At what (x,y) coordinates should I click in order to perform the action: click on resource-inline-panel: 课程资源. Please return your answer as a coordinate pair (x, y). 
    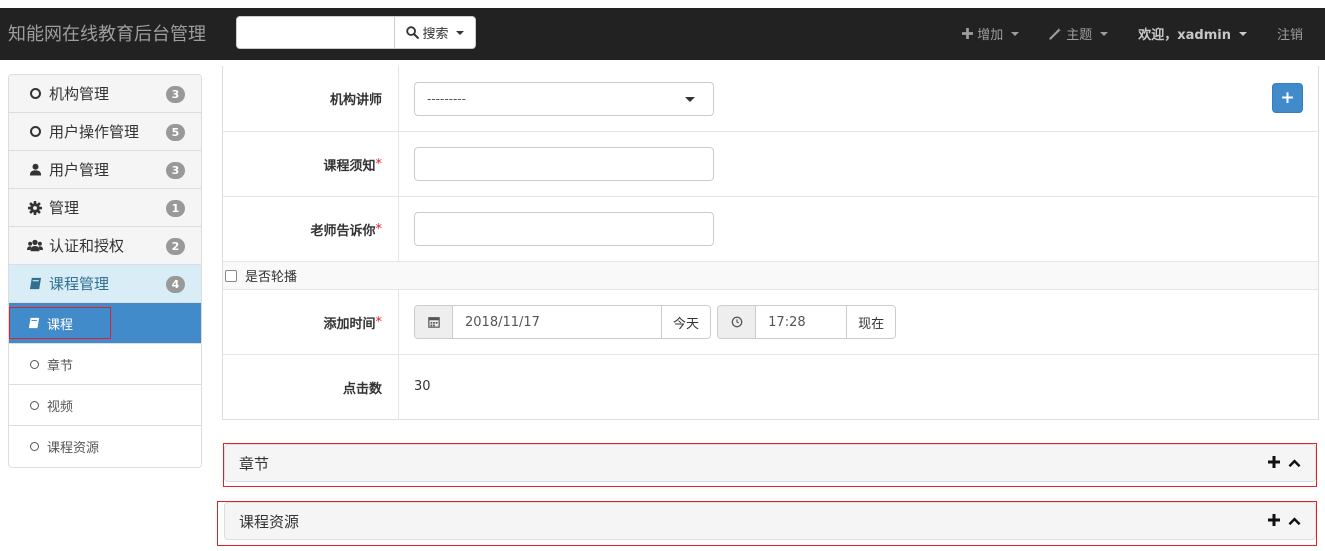
    Looking at the image, I should click on (770, 521).